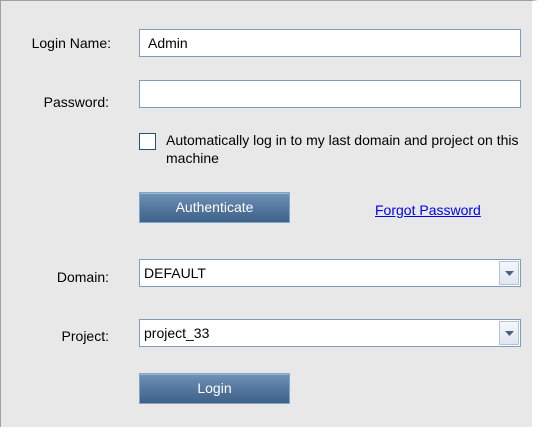  What do you see at coordinates (330, 273) in the screenshot?
I see `domain-select: DEFAULT` at bounding box center [330, 273].